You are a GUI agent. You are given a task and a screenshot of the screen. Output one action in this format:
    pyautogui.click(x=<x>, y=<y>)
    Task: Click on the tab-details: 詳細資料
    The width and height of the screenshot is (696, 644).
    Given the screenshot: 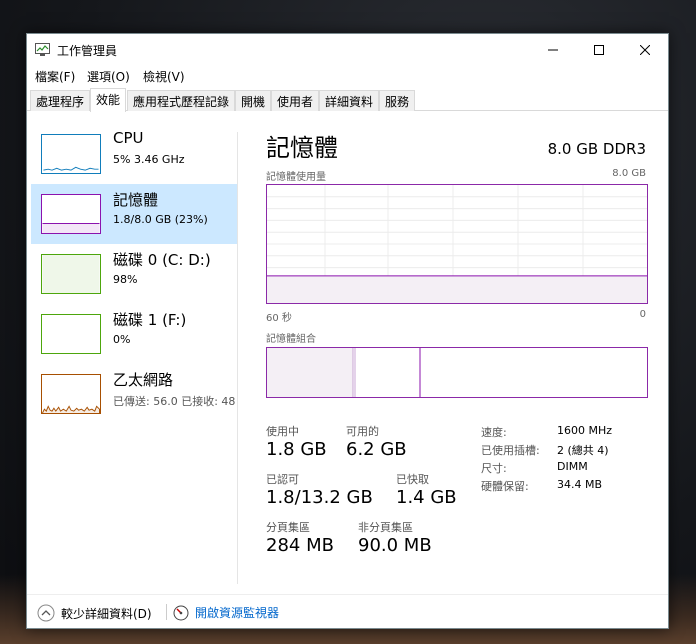 What is the action you would take?
    pyautogui.click(x=349, y=100)
    